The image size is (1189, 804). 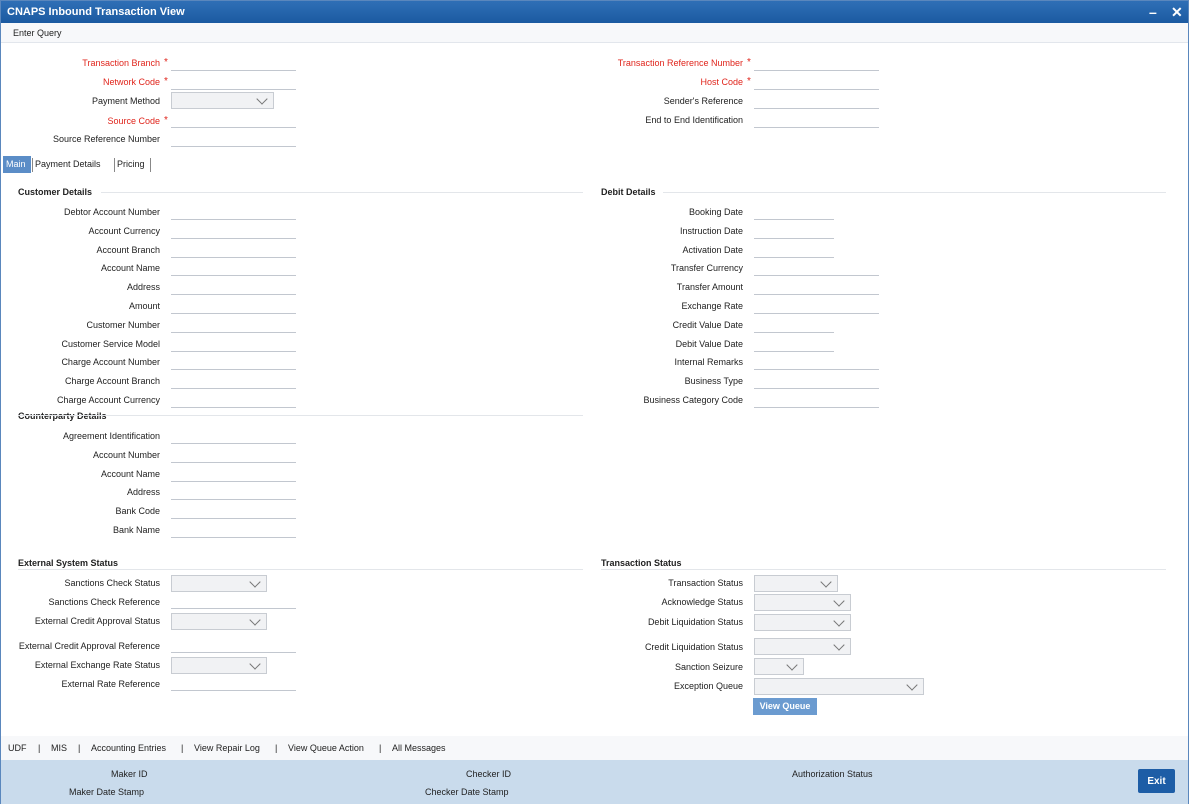 What do you see at coordinates (816, 102) in the screenshot?
I see `senders-reference-input` at bounding box center [816, 102].